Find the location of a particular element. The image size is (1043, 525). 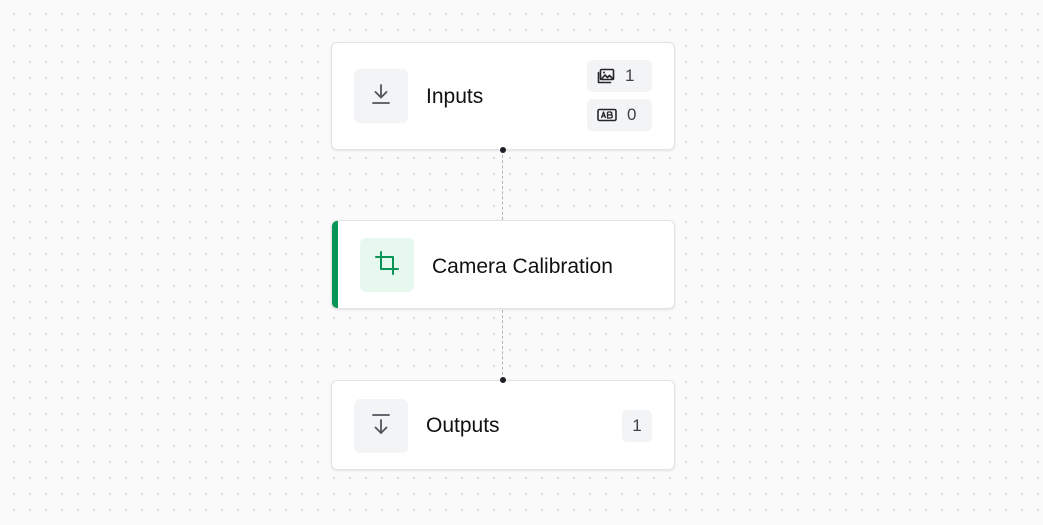

outputs-icon-box is located at coordinates (381, 426).